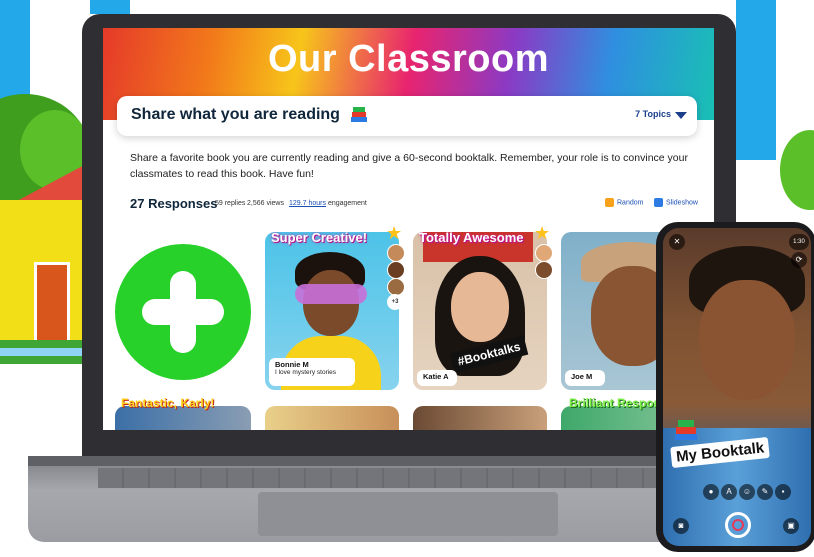  Describe the element at coordinates (408, 514) in the screenshot. I see `trackpad` at that location.